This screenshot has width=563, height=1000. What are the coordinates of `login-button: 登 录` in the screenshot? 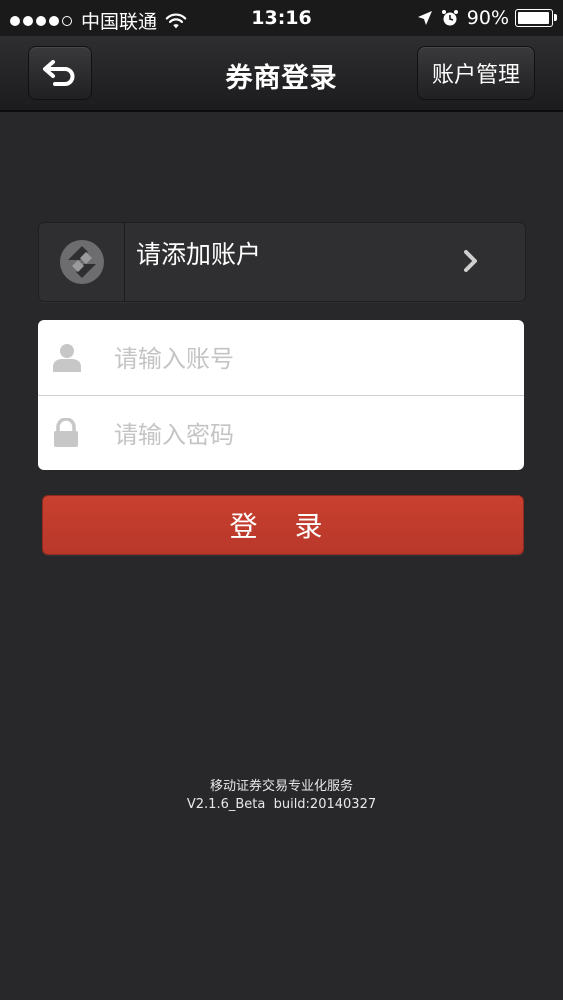 It's located at (283, 525).